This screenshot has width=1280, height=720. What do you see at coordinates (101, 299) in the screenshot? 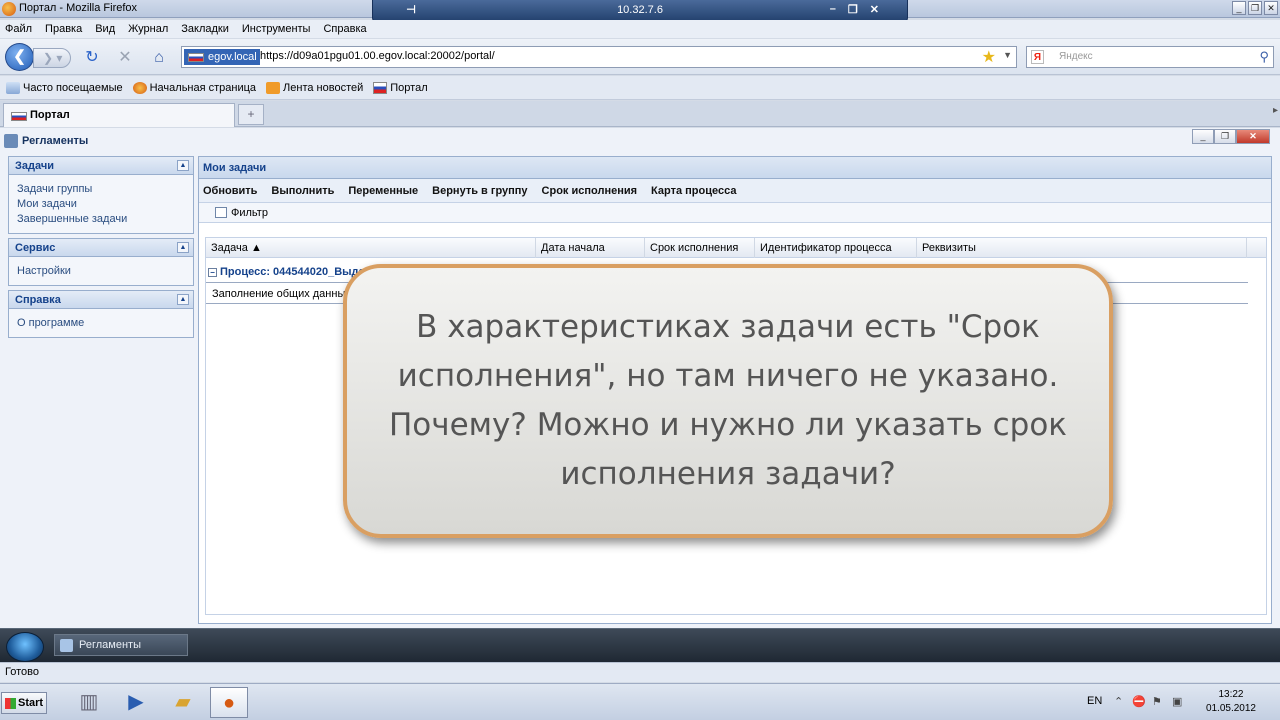
I see `panel-help-header: Справка ▲` at bounding box center [101, 299].